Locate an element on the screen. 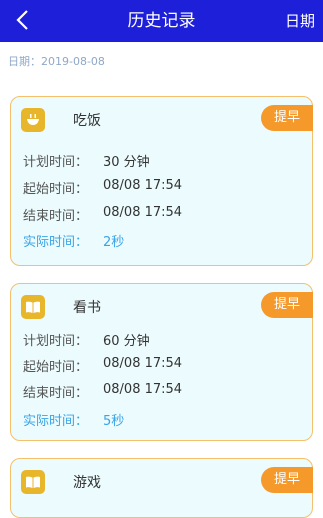  date-line: 日期：2019-08-08 is located at coordinates (56, 61).